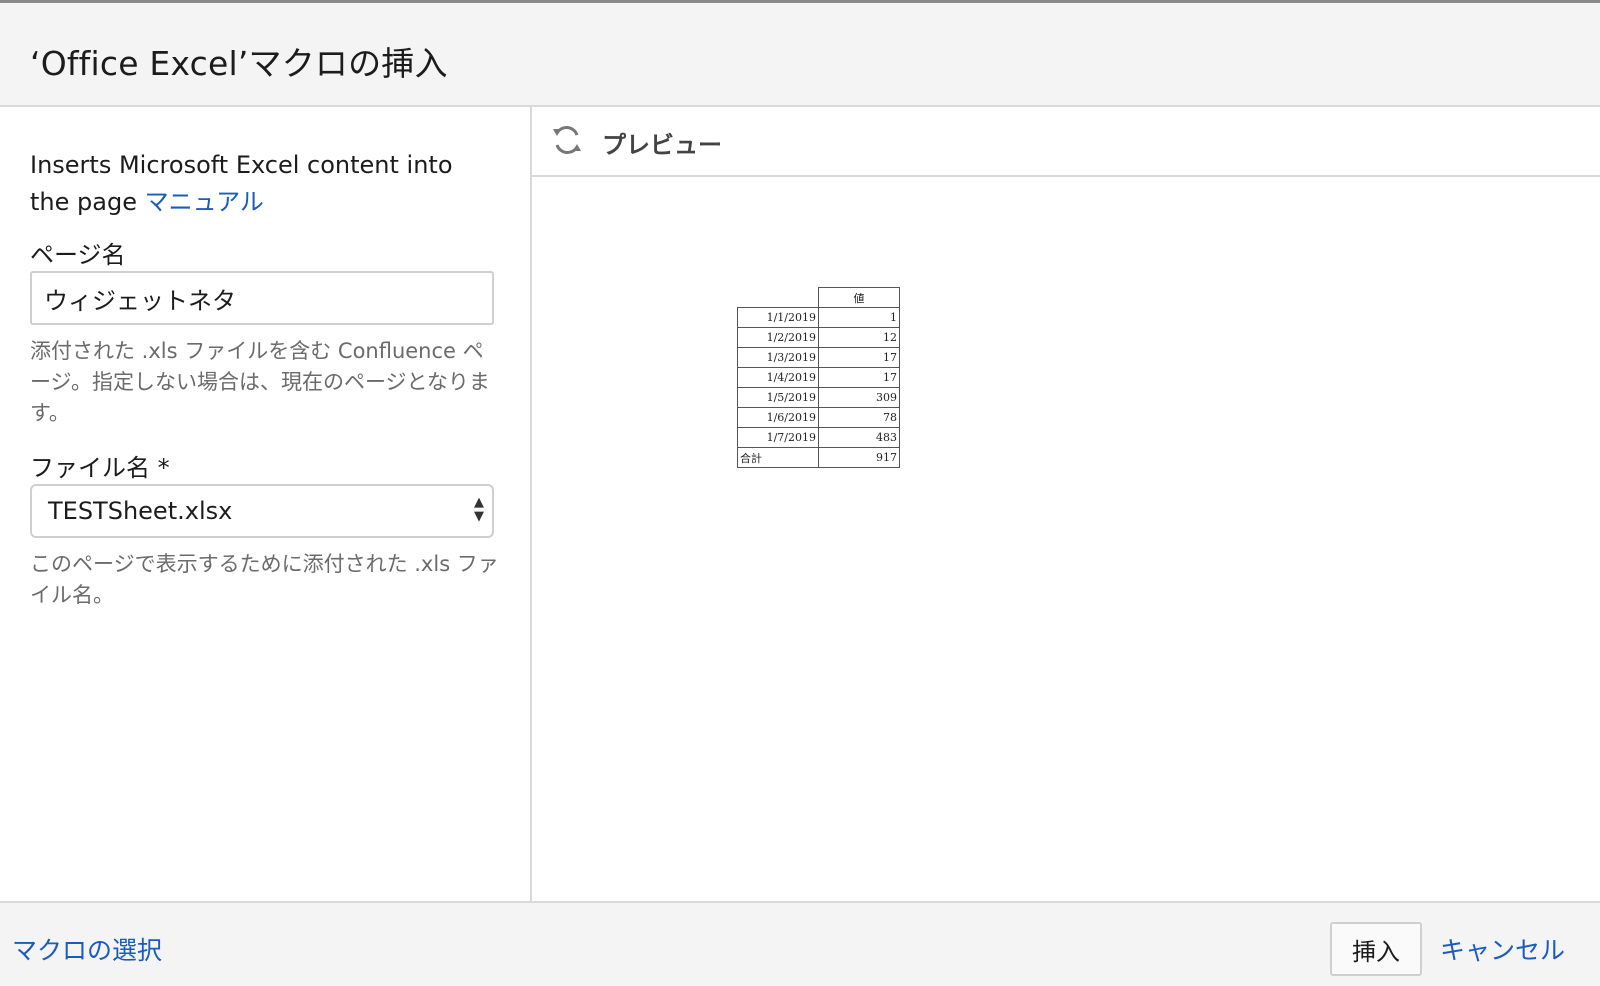 Image resolution: width=1600 pixels, height=986 pixels. I want to click on table-header-row: 値, so click(819, 297).